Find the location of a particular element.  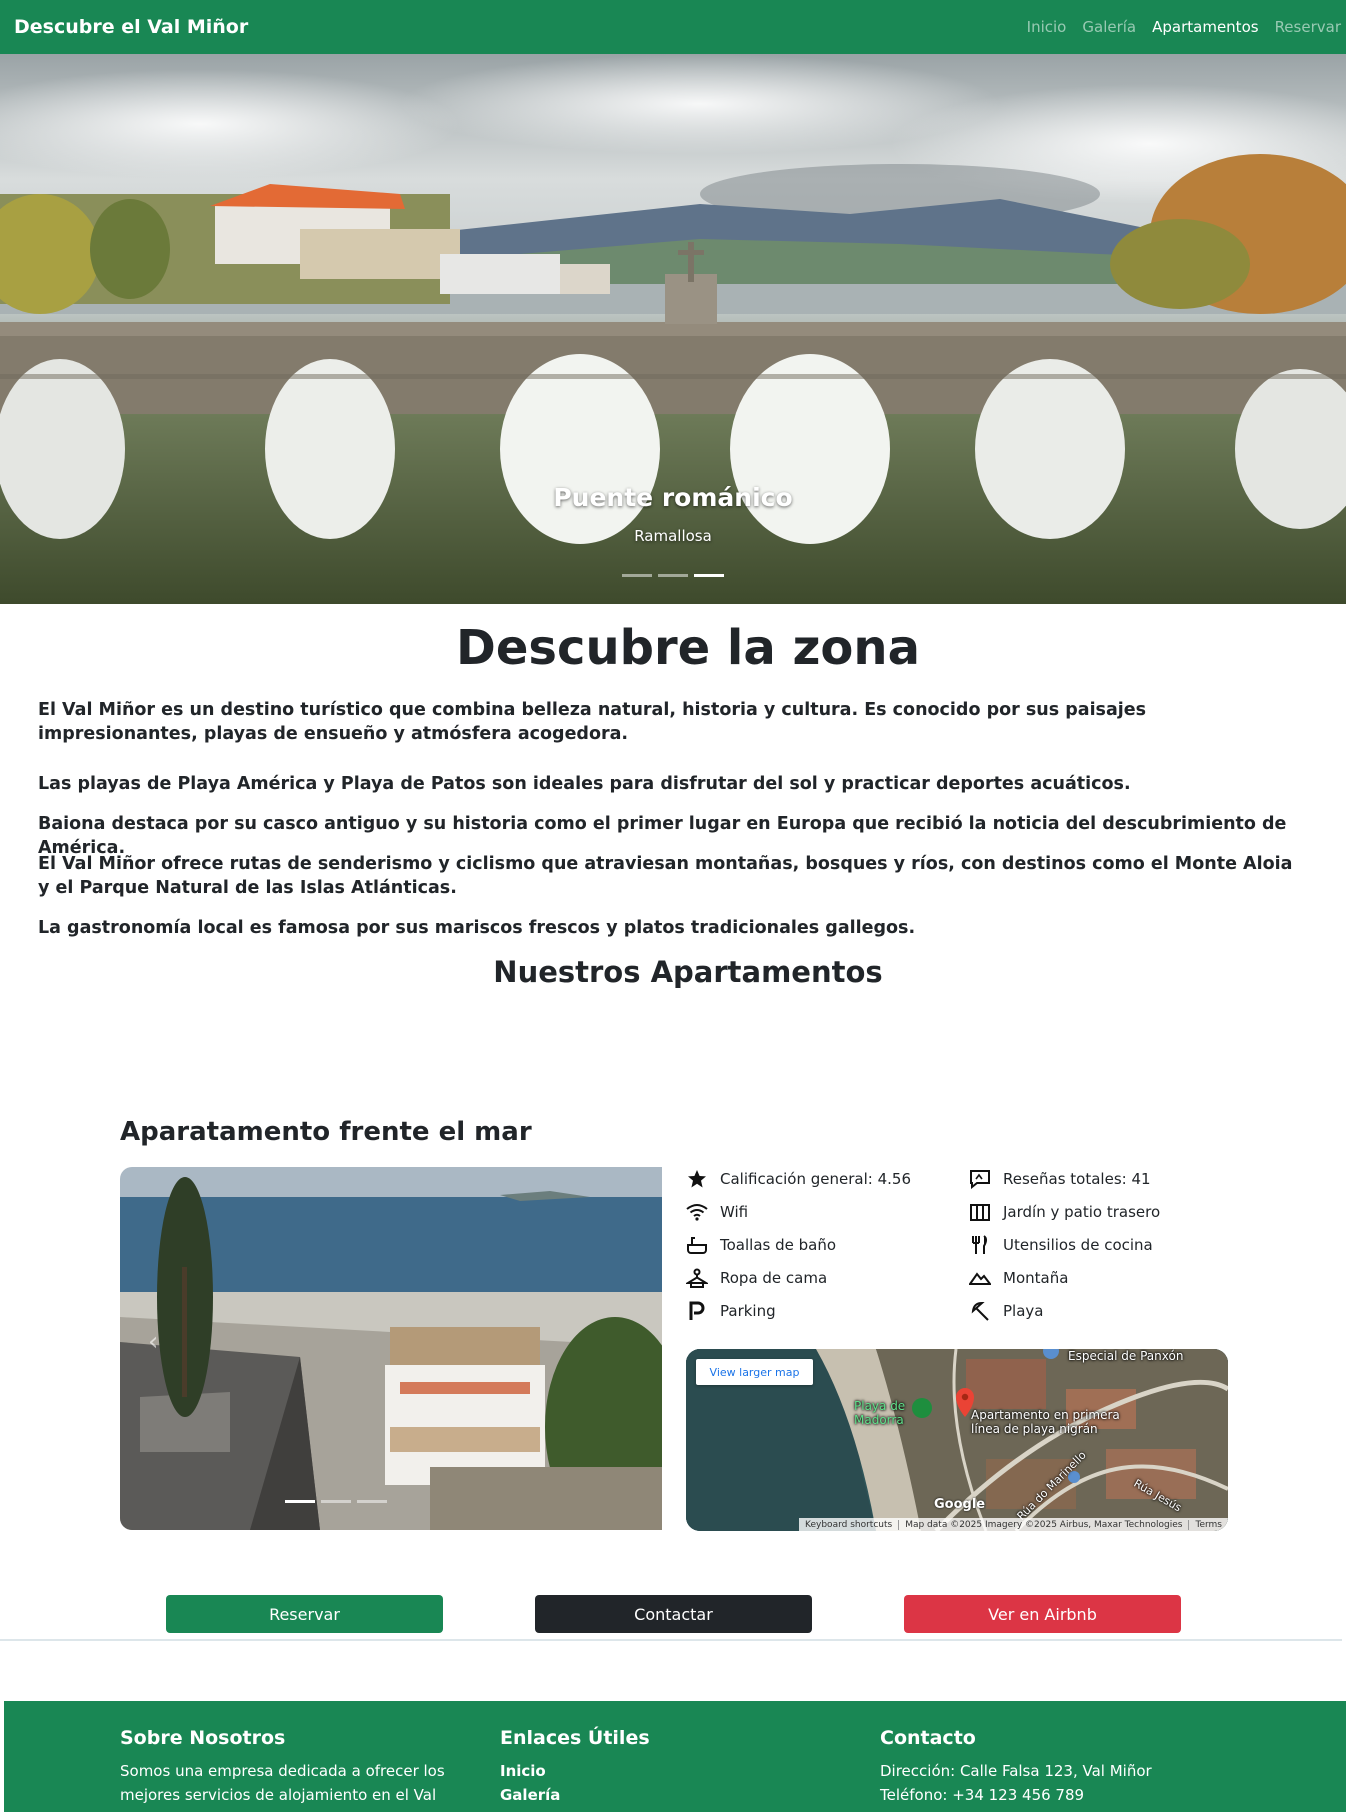

amenity-item: Calificación general: 4.56 is located at coordinates (827, 1179).